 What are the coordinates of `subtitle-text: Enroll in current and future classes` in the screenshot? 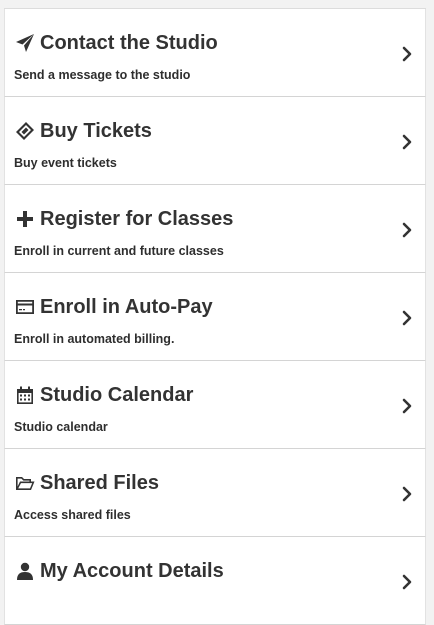 It's located at (119, 251).